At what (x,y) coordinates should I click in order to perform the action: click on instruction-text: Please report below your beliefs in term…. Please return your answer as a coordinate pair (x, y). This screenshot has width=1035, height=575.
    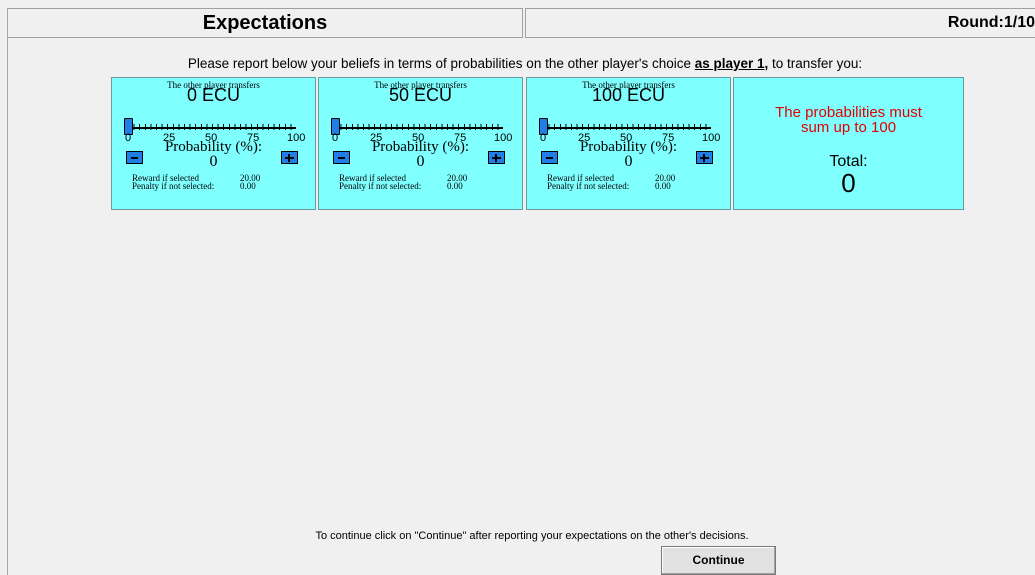
    Looking at the image, I should click on (517, 63).